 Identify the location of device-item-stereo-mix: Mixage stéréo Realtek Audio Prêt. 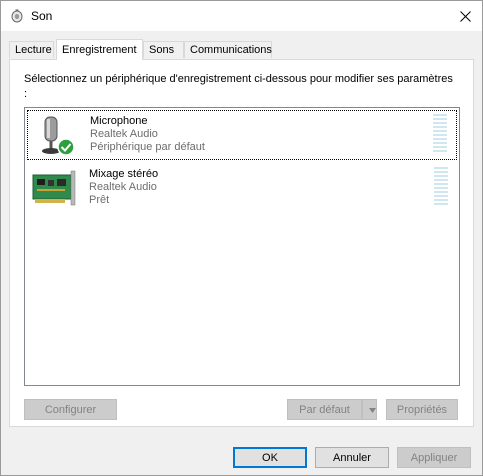
(242, 189).